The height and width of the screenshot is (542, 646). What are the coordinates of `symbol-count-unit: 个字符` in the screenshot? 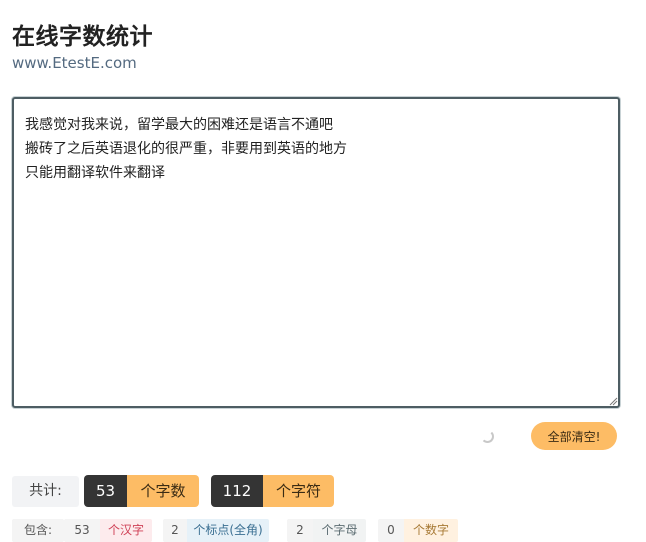 It's located at (298, 491).